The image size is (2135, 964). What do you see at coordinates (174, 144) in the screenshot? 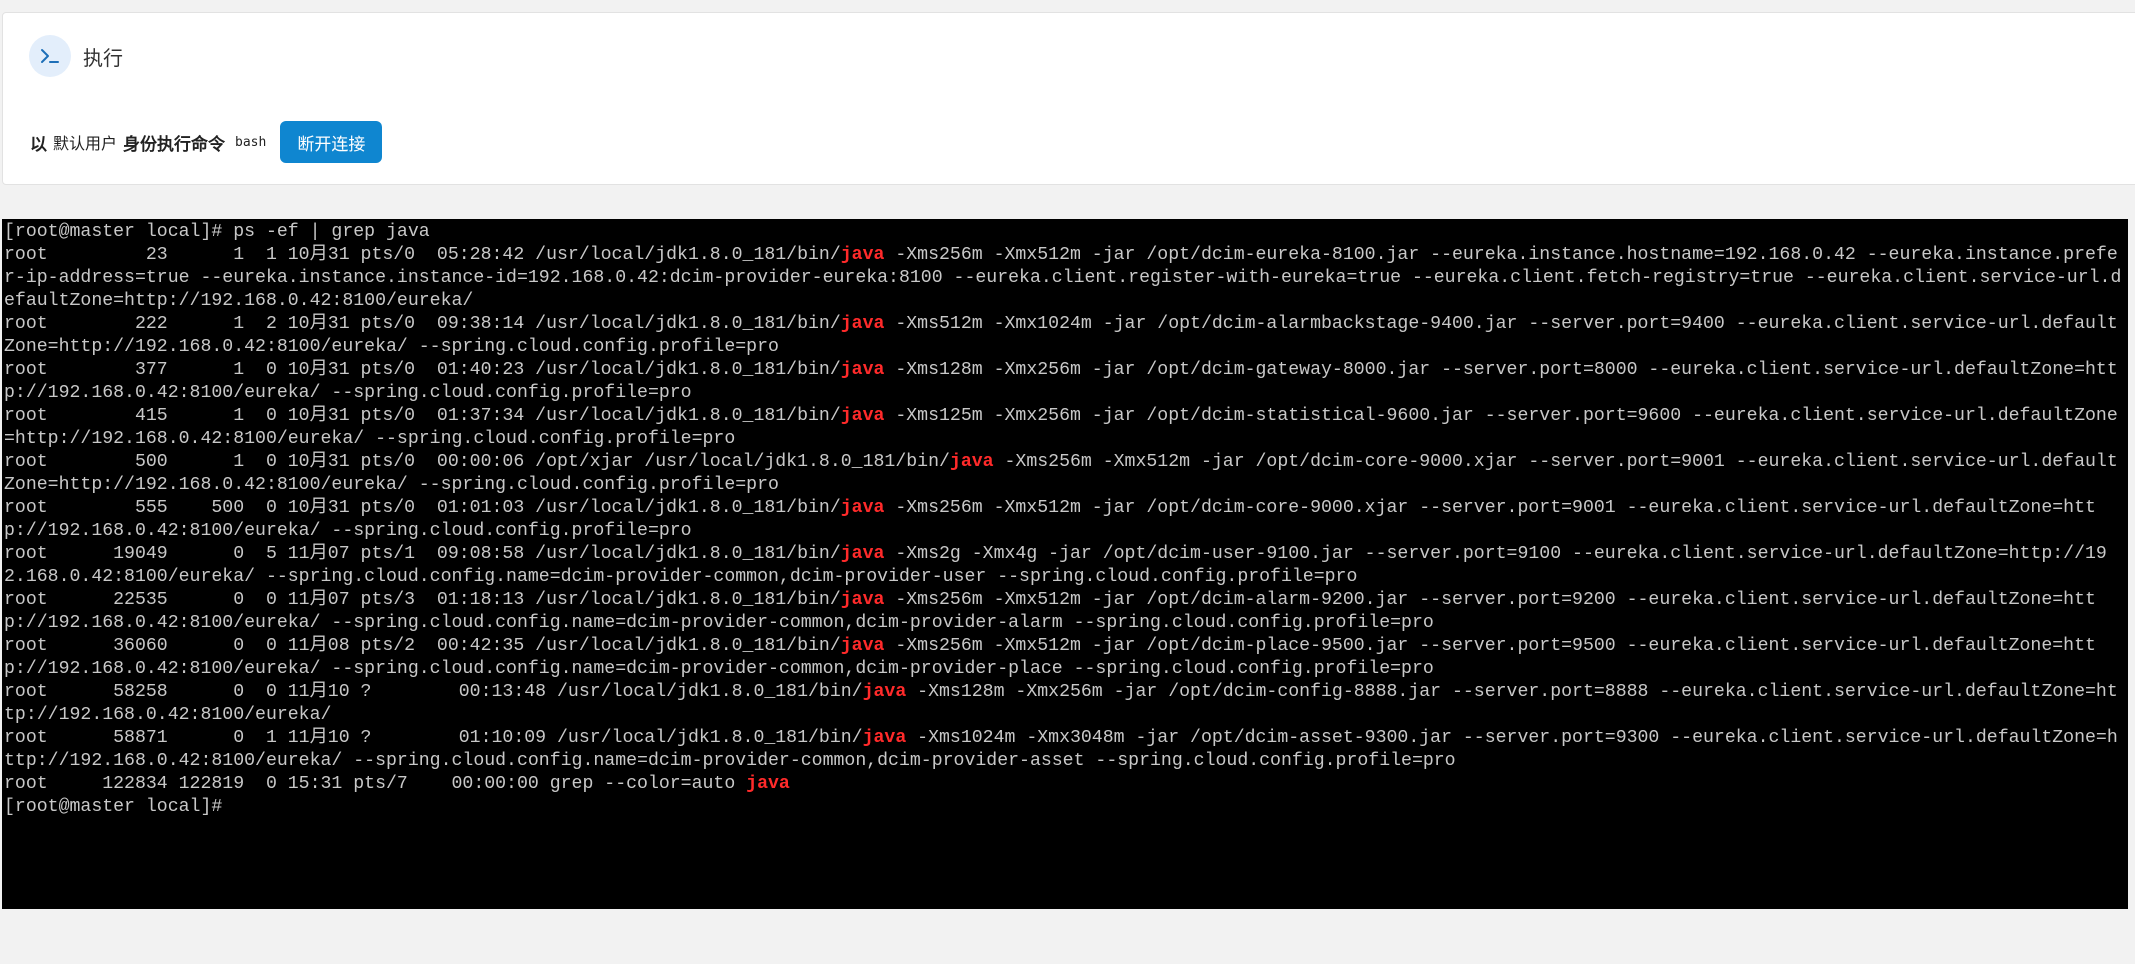
I see `exec-middle-label: 身份执行命令` at bounding box center [174, 144].